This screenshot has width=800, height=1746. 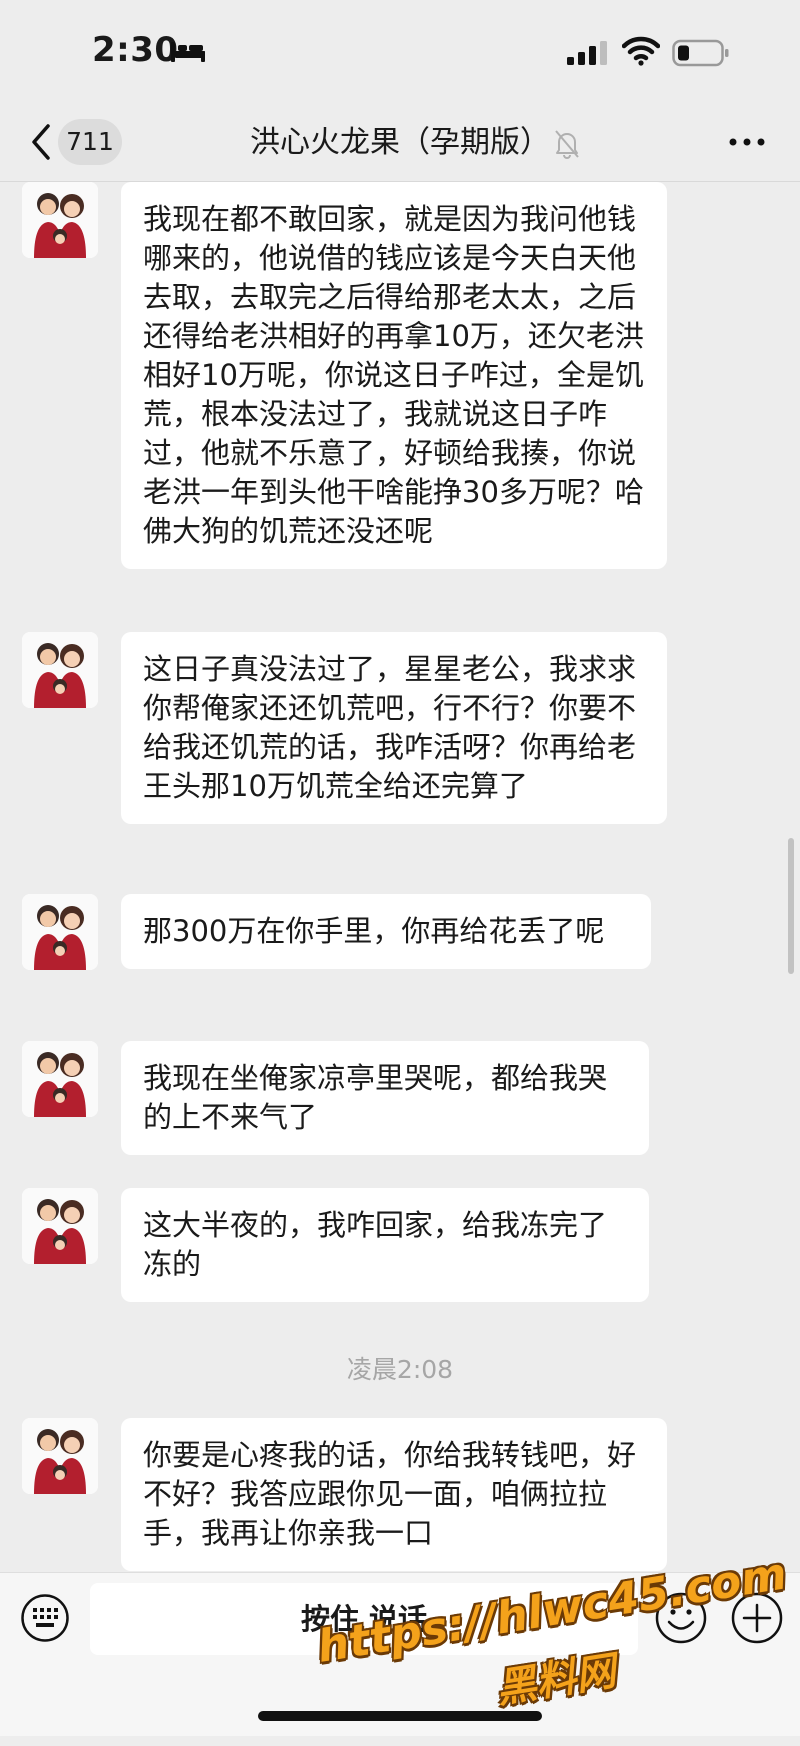 I want to click on plus-circle-icon, so click(x=757, y=1618).